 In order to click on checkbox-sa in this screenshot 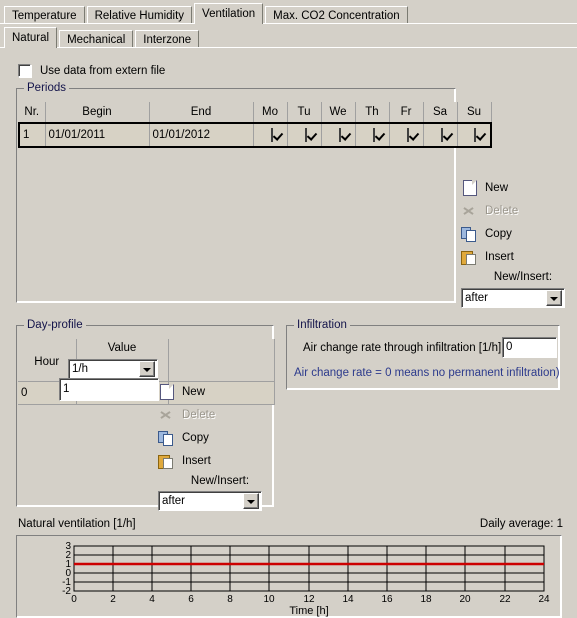, I will do `click(441, 135)`.